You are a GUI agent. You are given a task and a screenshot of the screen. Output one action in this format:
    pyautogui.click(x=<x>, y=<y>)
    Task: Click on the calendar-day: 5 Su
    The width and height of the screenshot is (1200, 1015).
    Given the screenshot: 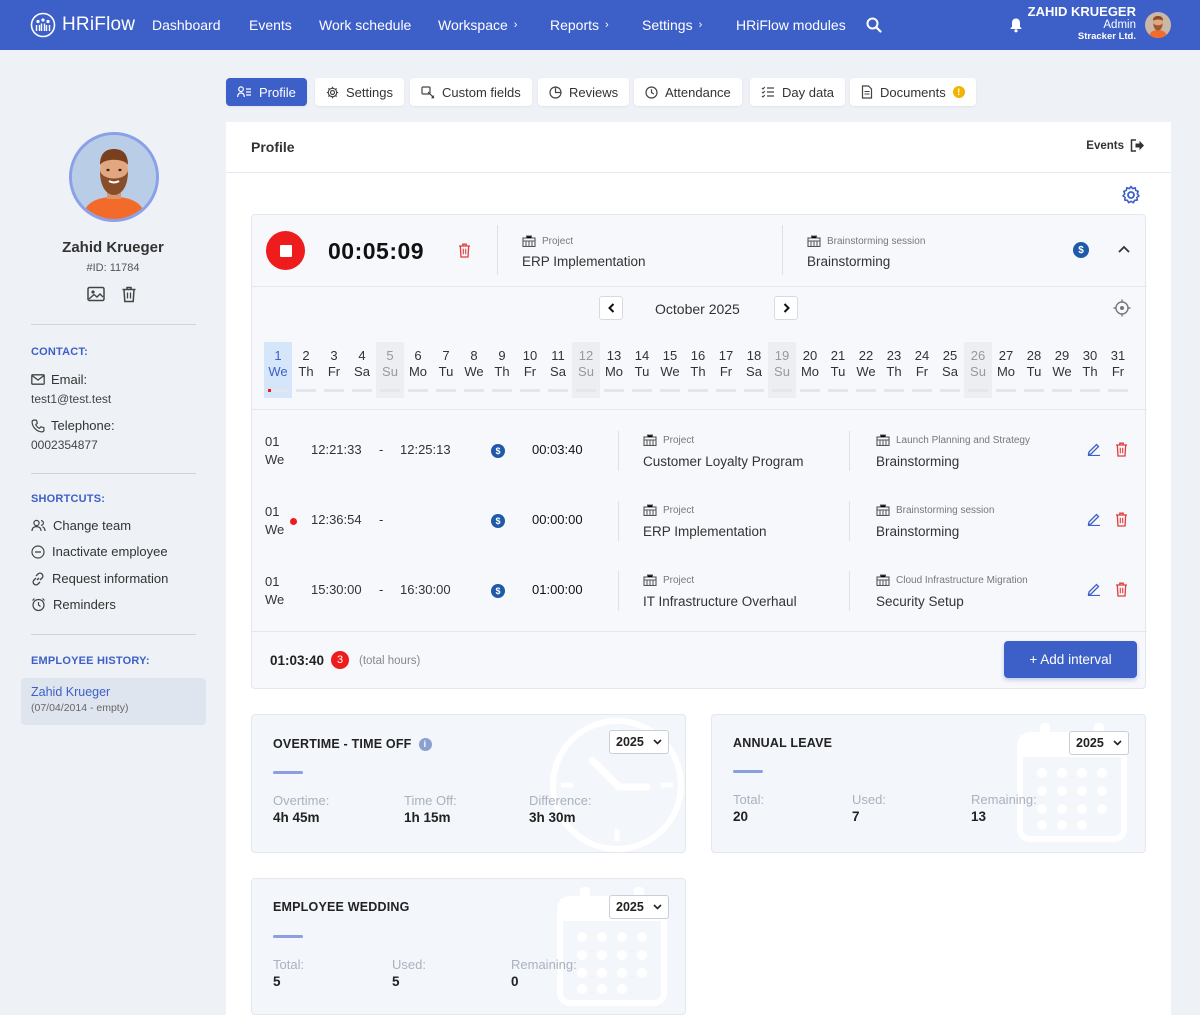 What is the action you would take?
    pyautogui.click(x=390, y=370)
    